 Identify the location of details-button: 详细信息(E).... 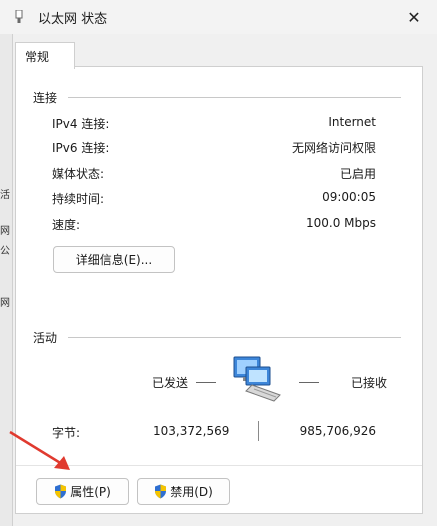
(114, 259).